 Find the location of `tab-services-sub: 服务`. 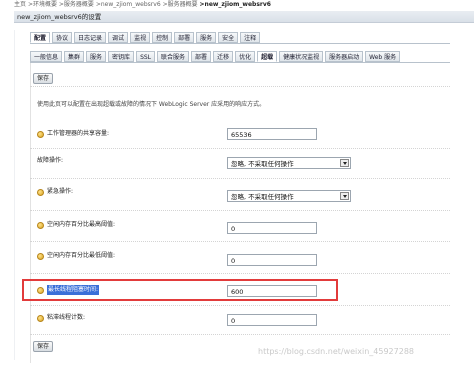

tab-services-sub: 服务 is located at coordinates (96, 56).